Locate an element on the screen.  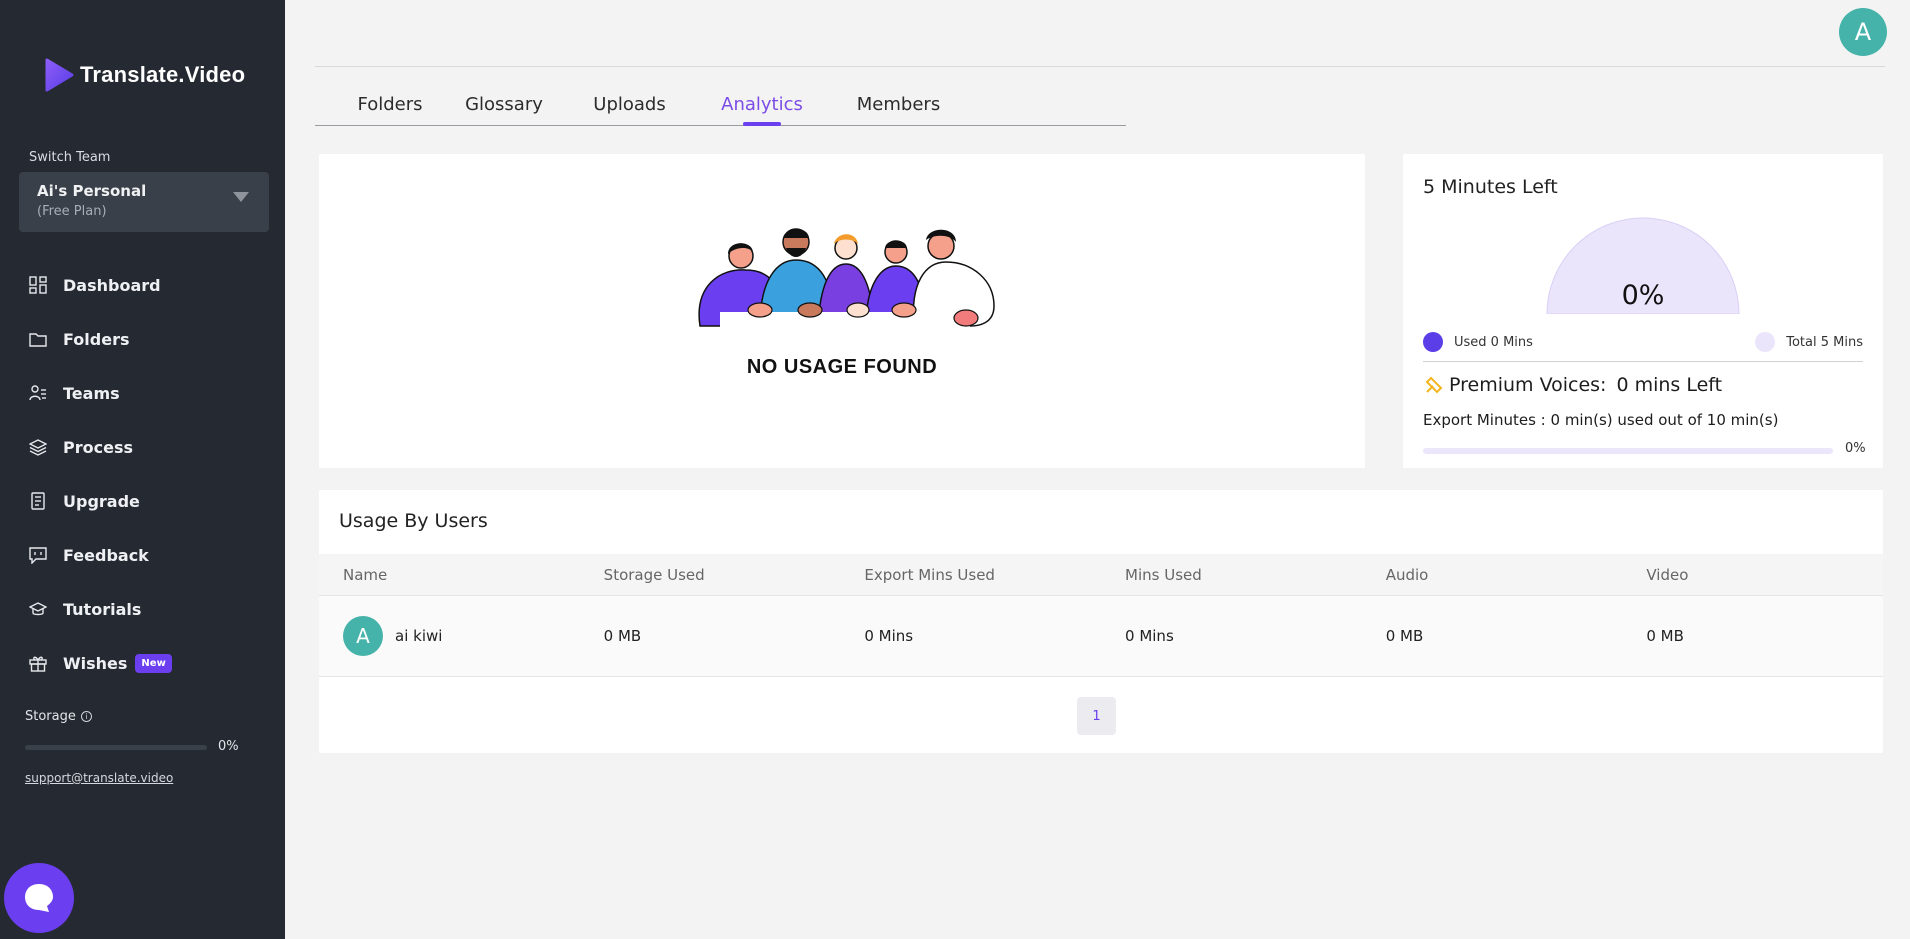
column-header: Export Mins Used is located at coordinates (929, 574).